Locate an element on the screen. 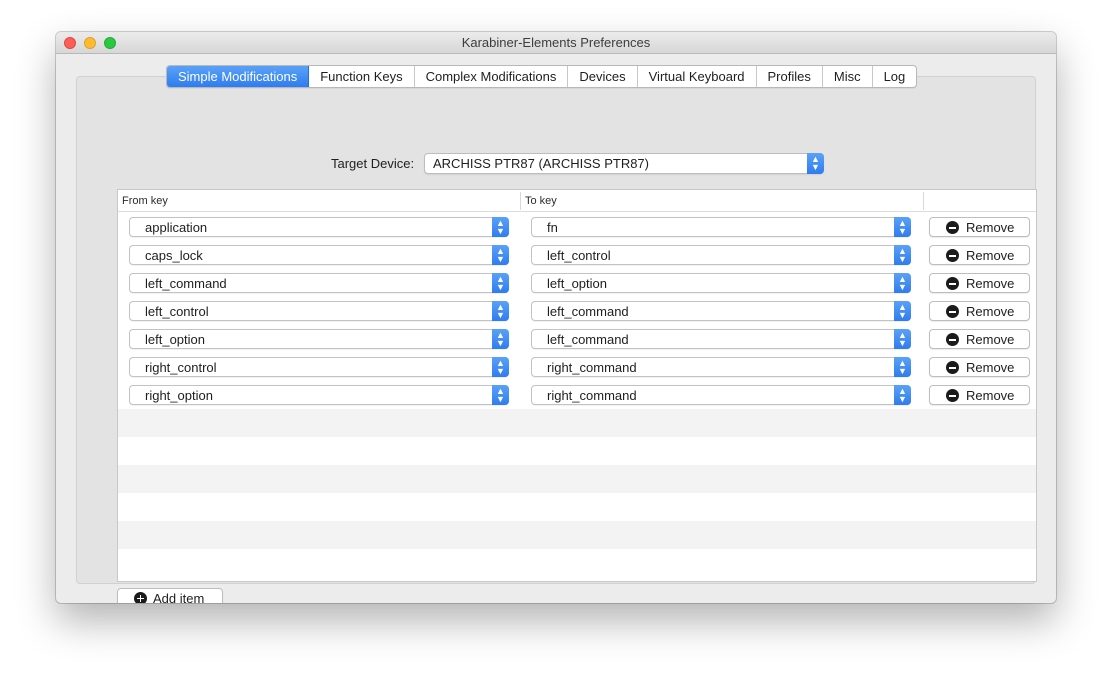 The width and height of the screenshot is (1112, 684). table-row: right_option ▲ ▼ right_command ▲ ▼ Remove is located at coordinates (577, 395).